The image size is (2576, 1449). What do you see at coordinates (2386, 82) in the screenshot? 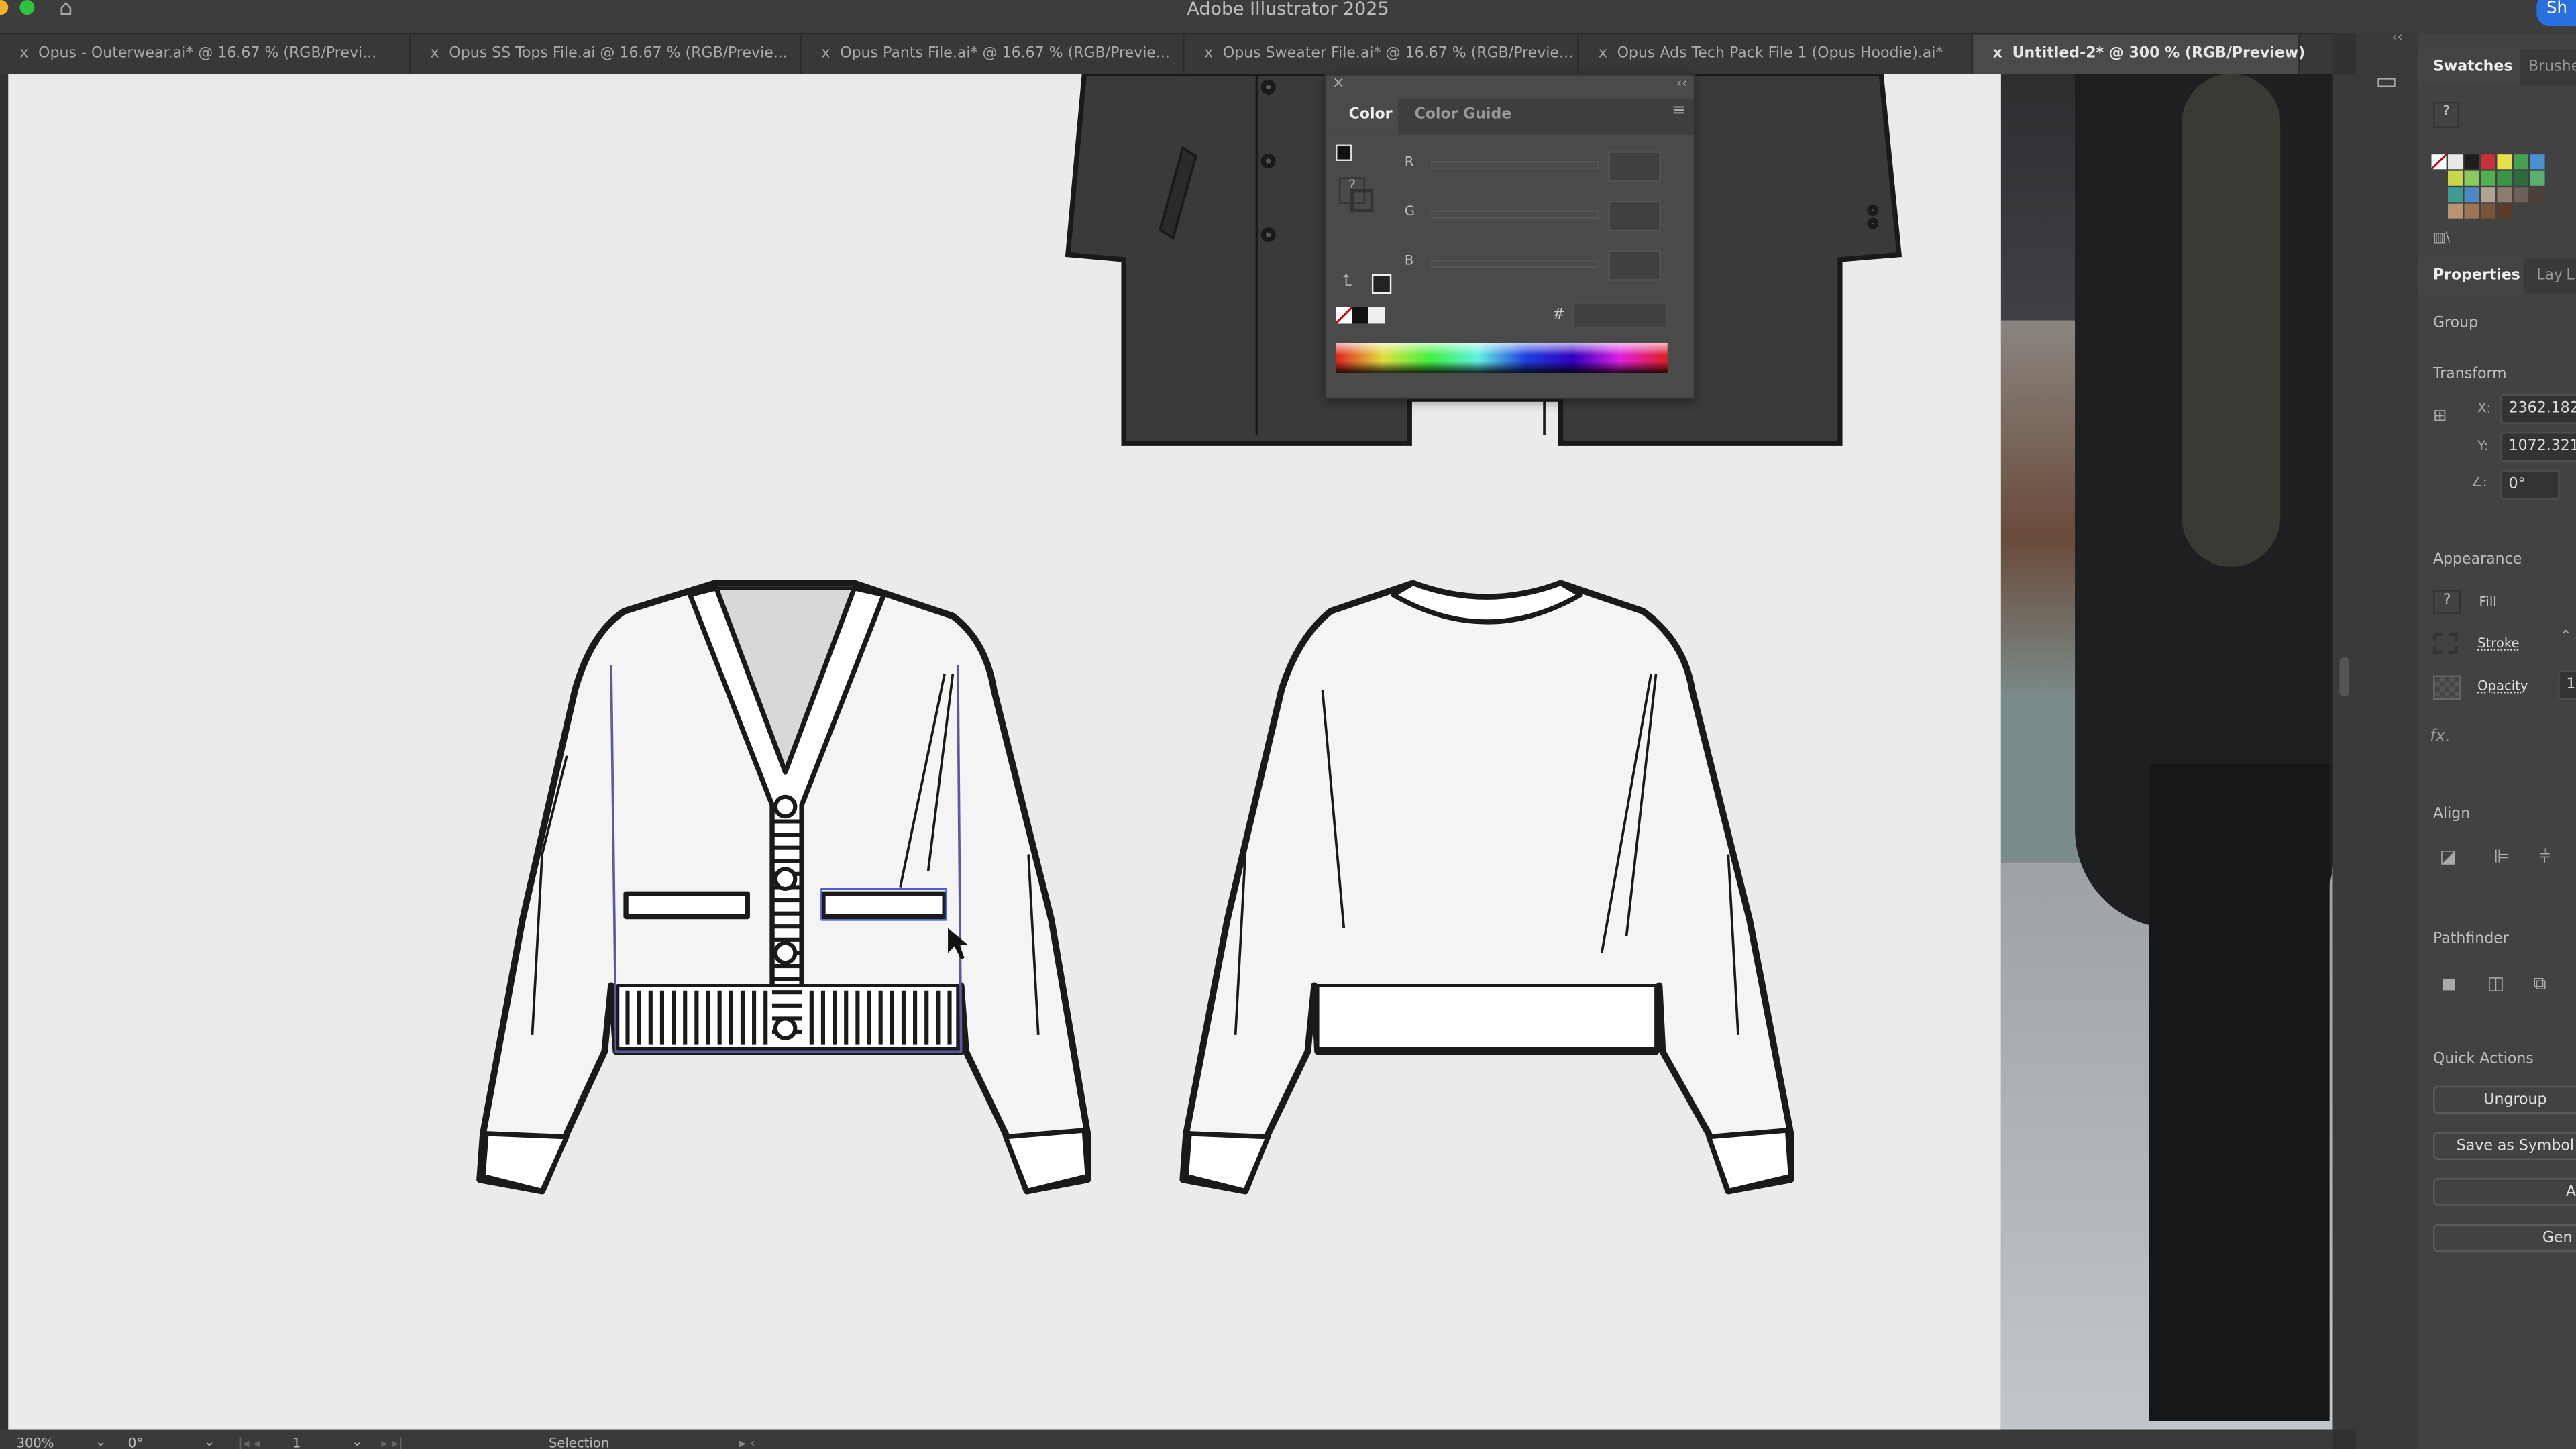
I see `comments-icon: ▭` at bounding box center [2386, 82].